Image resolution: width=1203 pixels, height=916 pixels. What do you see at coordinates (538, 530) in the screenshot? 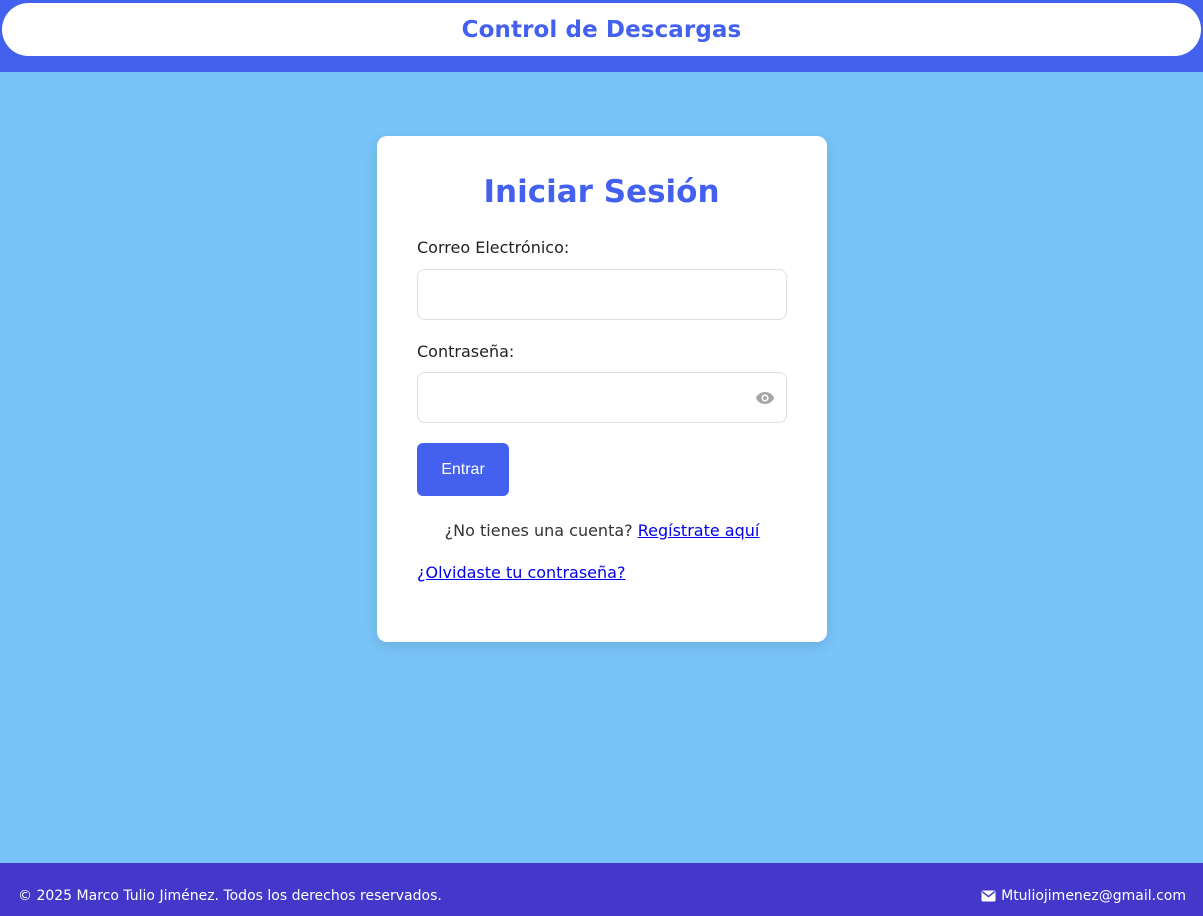
I see `register-prompt-text: ¿No tienes una cuenta?` at bounding box center [538, 530].